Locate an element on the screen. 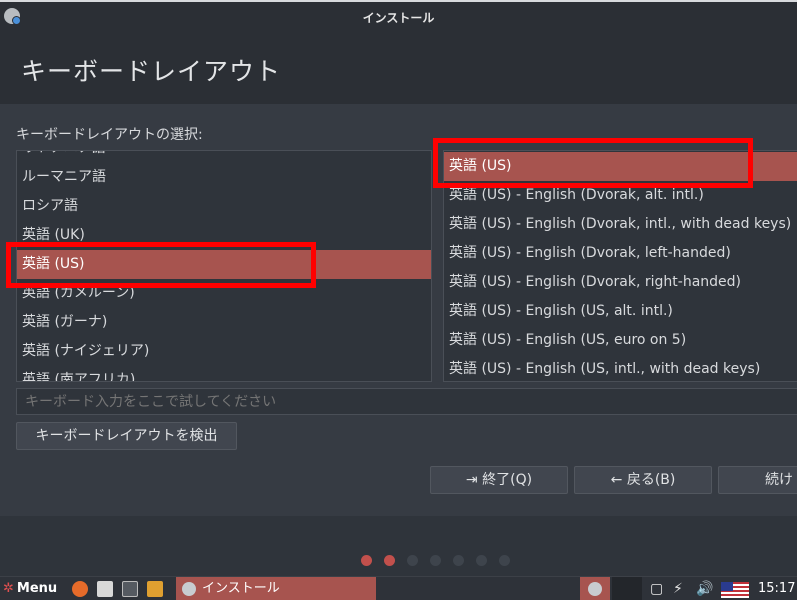 The width and height of the screenshot is (797, 600). power-icon: ⚡ is located at coordinates (678, 589).